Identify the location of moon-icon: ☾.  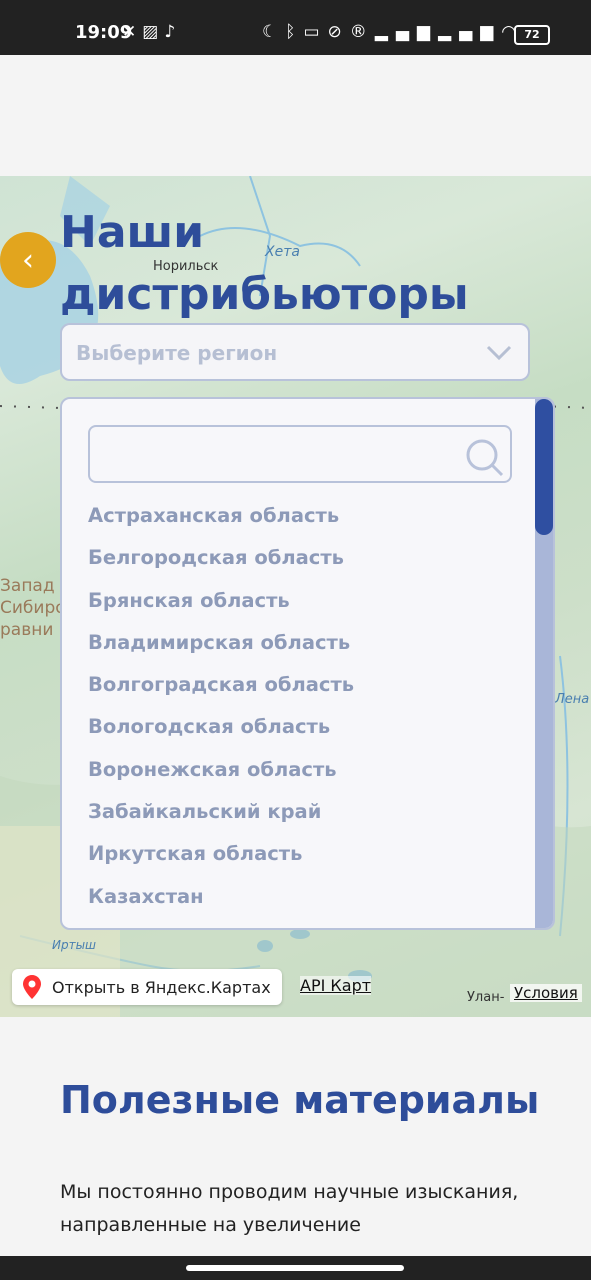
(274, 32).